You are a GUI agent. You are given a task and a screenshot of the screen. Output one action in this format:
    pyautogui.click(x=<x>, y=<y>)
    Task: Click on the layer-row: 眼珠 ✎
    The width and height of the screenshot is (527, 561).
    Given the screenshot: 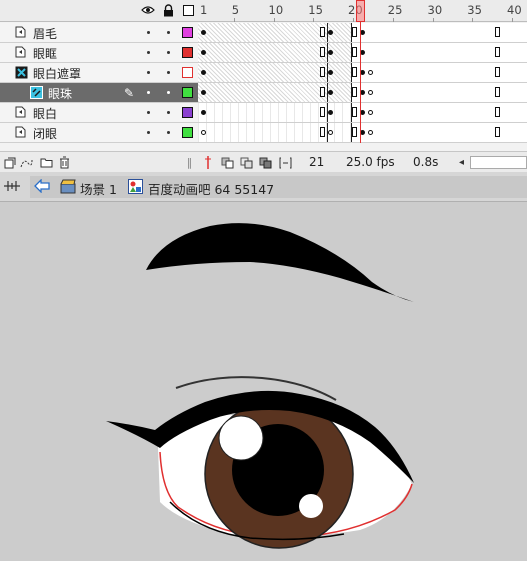 What is the action you would take?
    pyautogui.click(x=263, y=93)
    